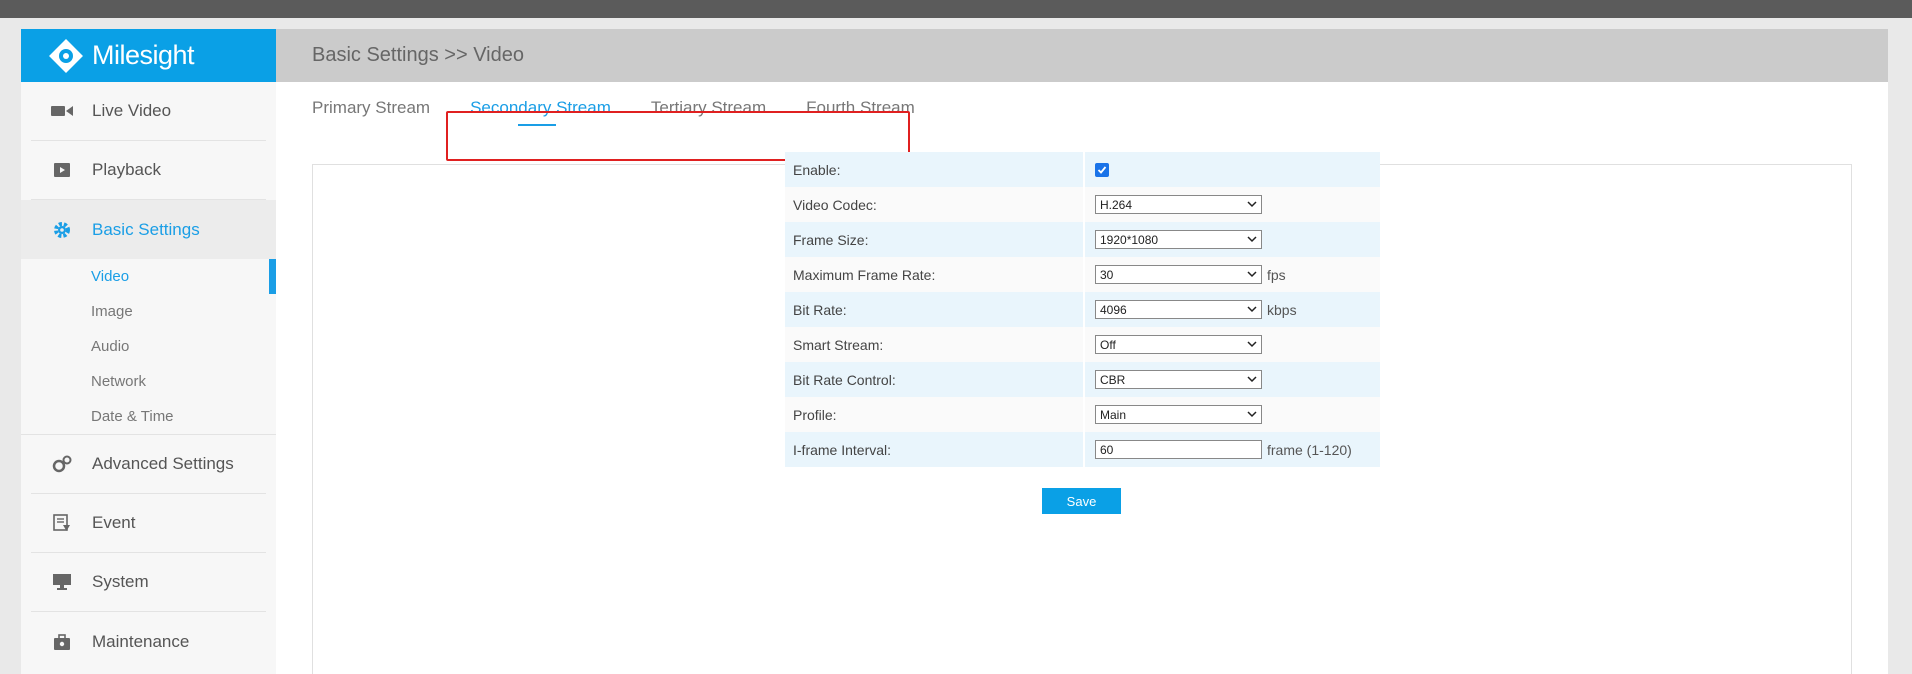  I want to click on frame-size-select: 1920*1080, so click(1178, 239).